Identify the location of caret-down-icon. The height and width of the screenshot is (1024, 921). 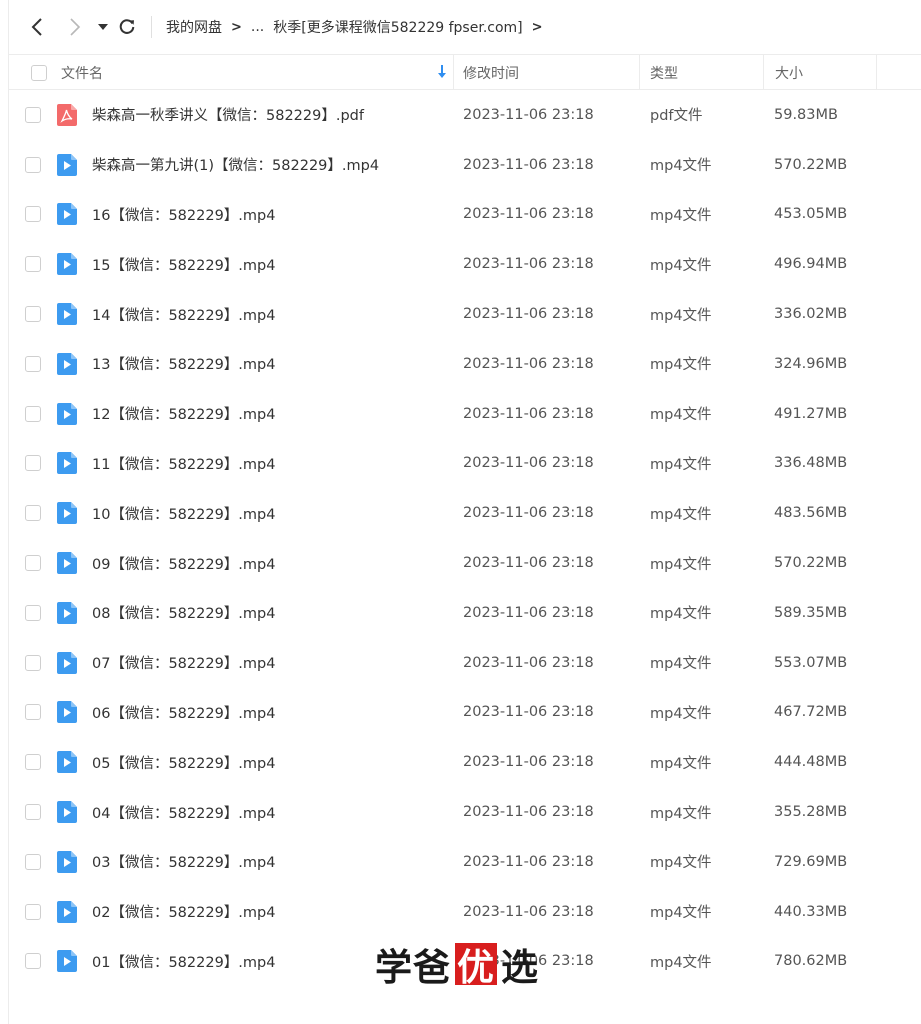
(103, 27).